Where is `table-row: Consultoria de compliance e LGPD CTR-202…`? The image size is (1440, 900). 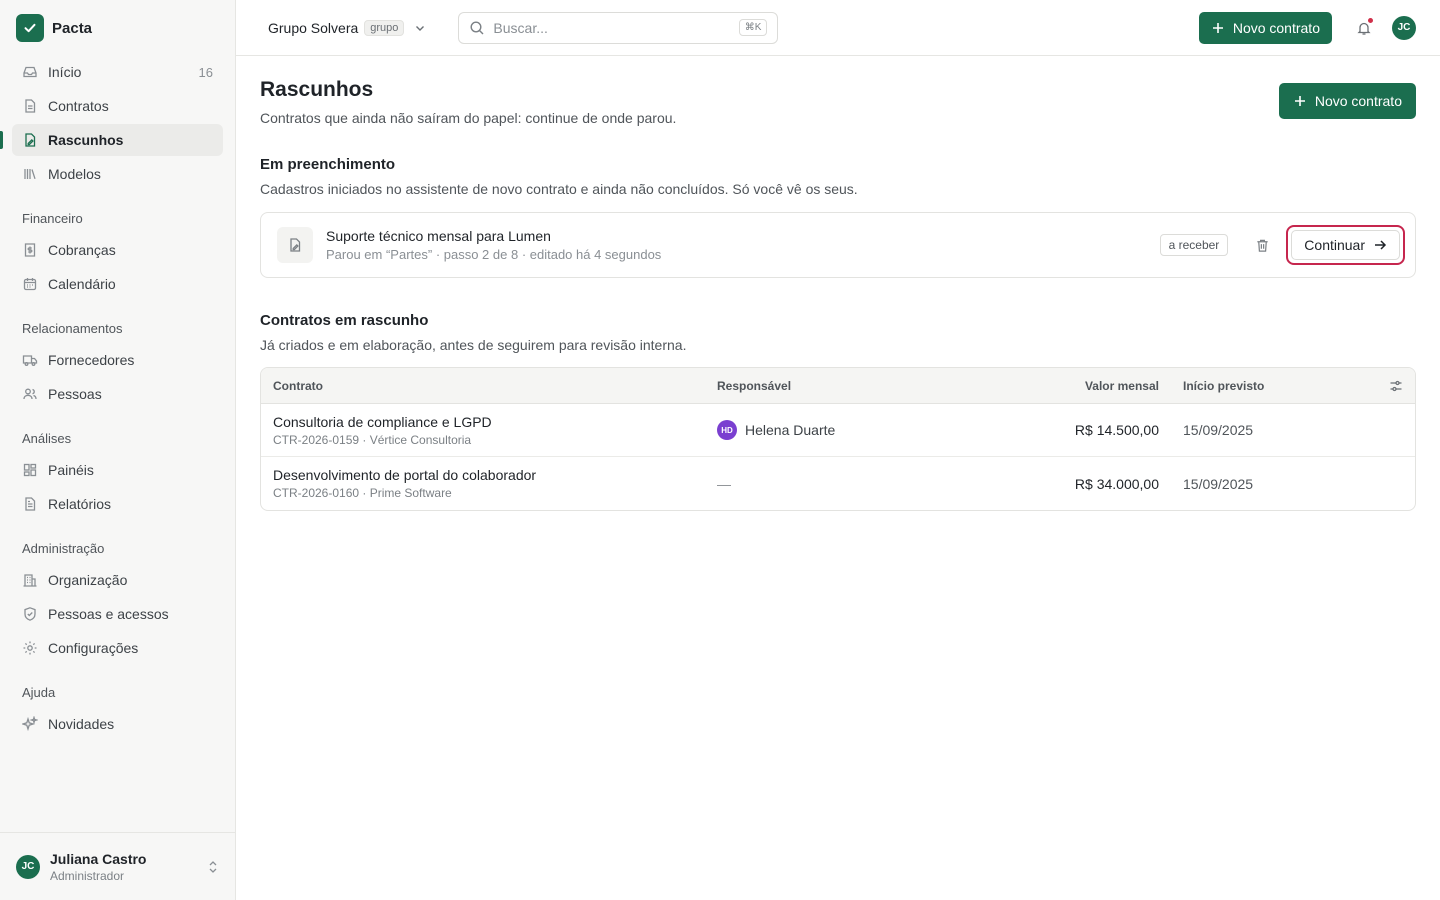 table-row: Consultoria de compliance e LGPD CTR-202… is located at coordinates (838, 430).